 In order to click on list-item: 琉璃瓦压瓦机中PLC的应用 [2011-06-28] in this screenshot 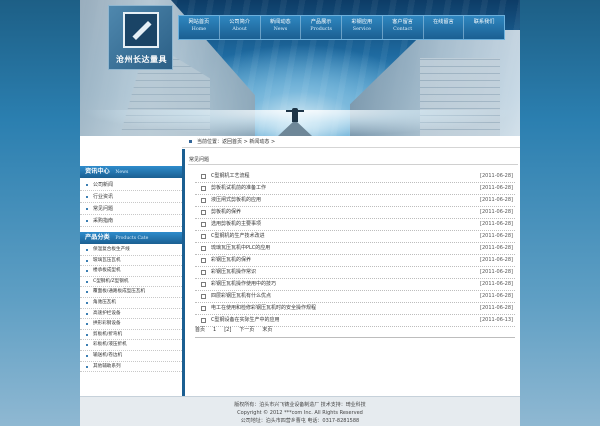, I will do `click(355, 249)`.